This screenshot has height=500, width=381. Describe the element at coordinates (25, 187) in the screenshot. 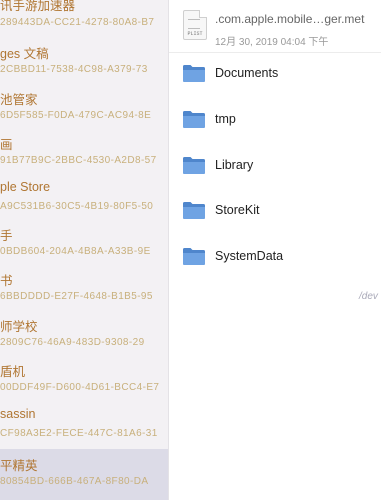

I see `app-name: ple Store` at that location.